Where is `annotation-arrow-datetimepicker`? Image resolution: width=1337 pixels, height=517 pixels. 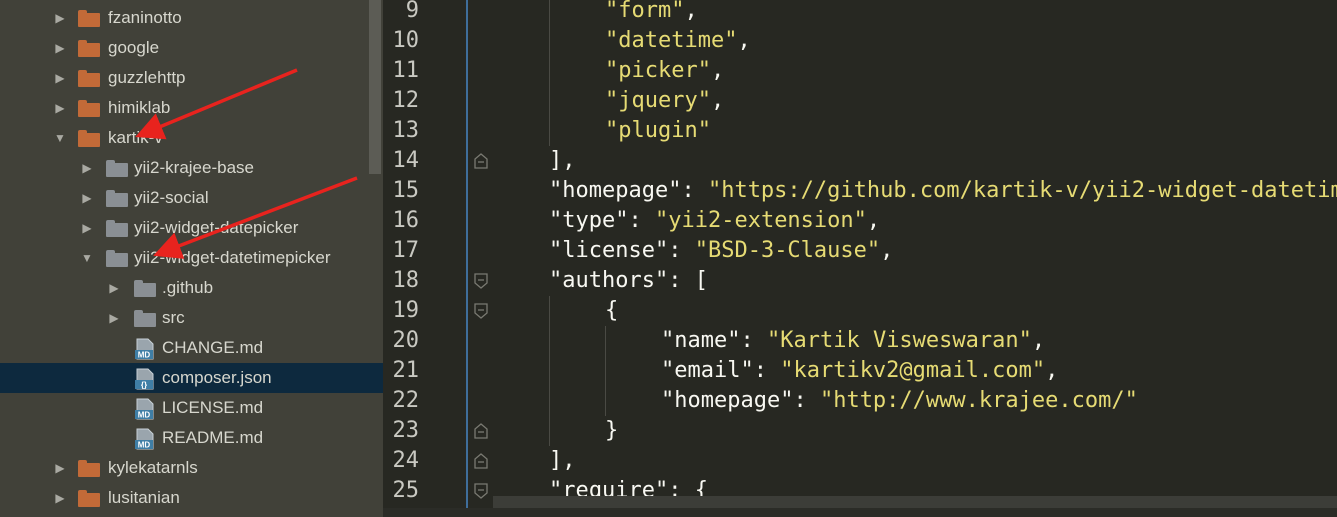
annotation-arrow-datetimepicker is located at coordinates (255, 217).